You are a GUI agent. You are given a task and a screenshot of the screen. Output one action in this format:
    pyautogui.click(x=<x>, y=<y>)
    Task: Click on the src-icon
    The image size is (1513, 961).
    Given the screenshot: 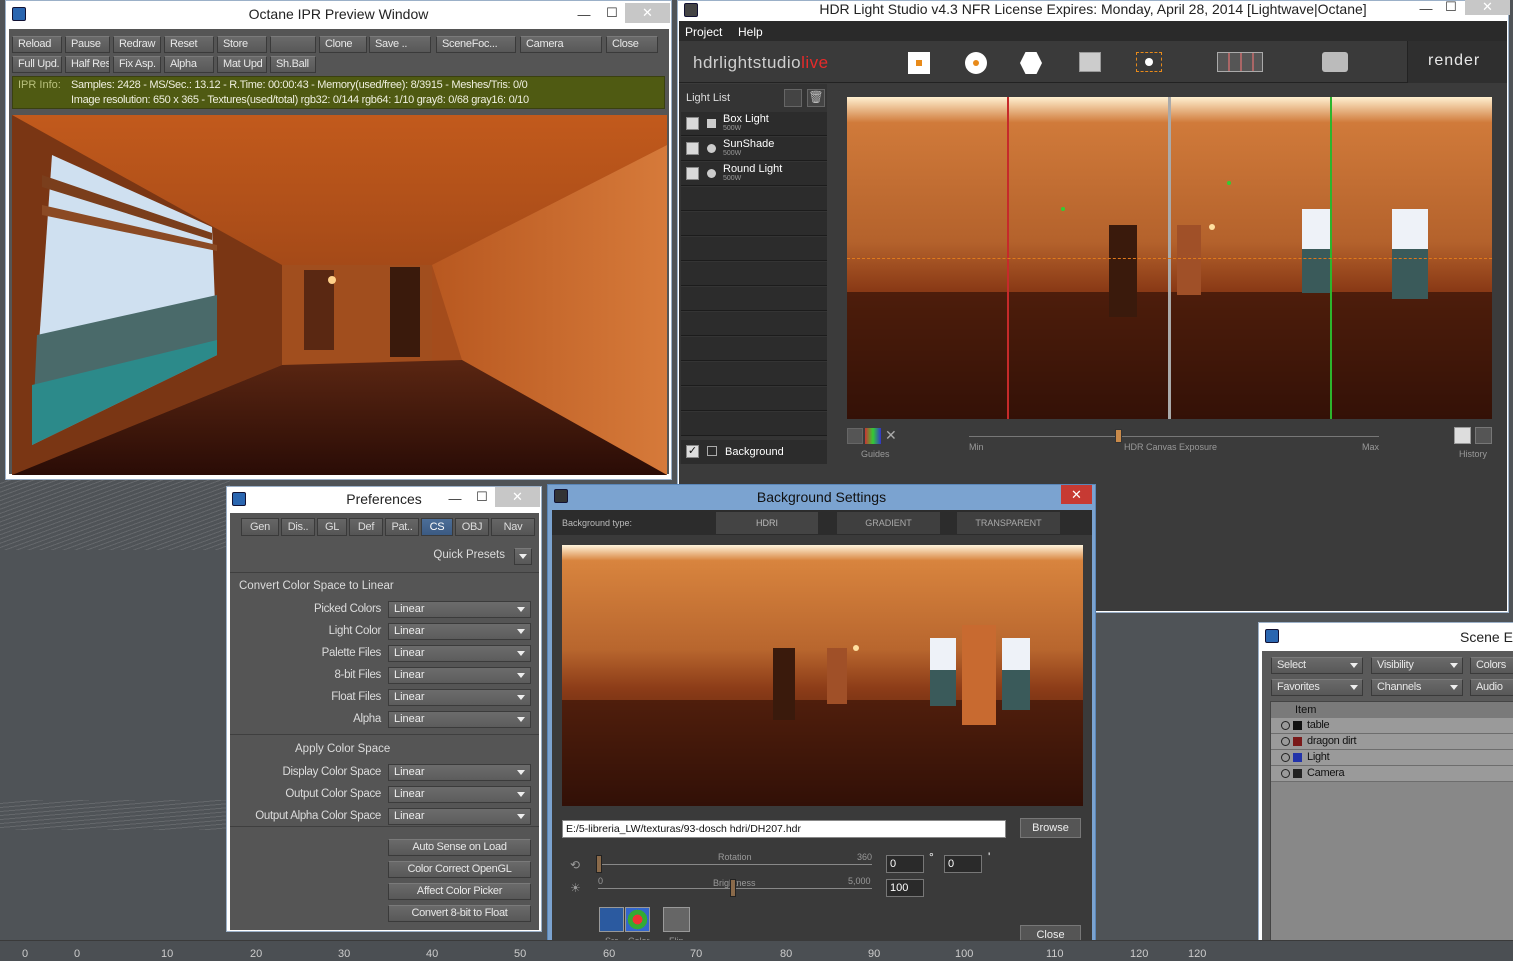 What is the action you would take?
    pyautogui.click(x=611, y=919)
    